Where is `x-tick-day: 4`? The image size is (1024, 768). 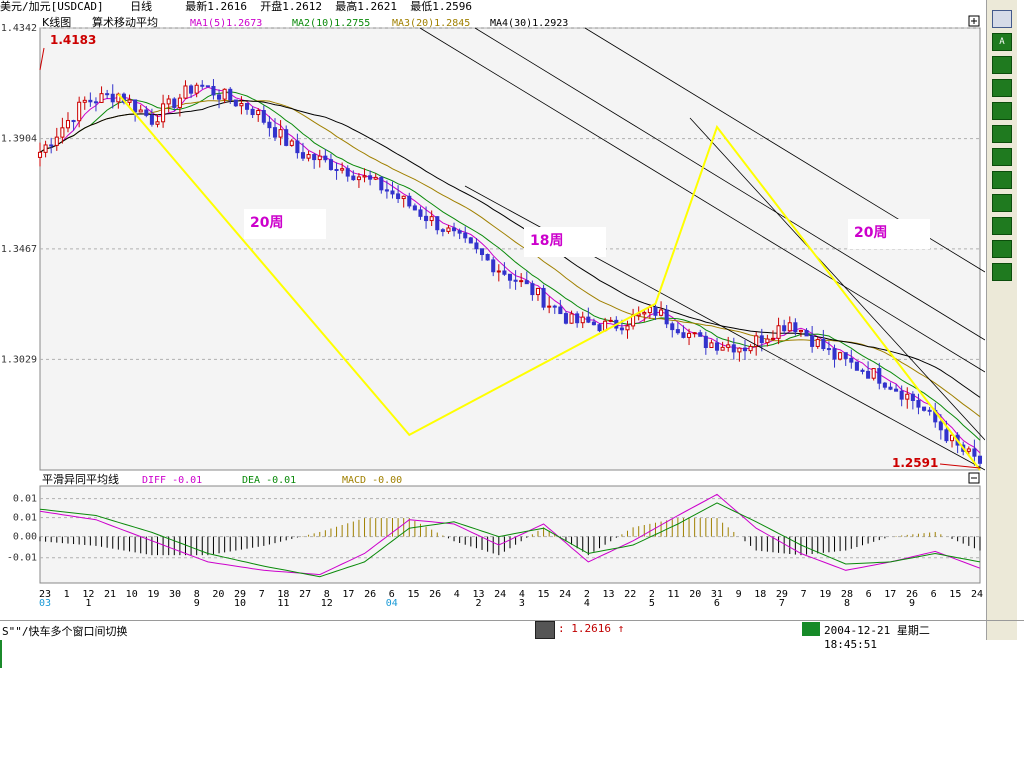 x-tick-day: 4 is located at coordinates (457, 594).